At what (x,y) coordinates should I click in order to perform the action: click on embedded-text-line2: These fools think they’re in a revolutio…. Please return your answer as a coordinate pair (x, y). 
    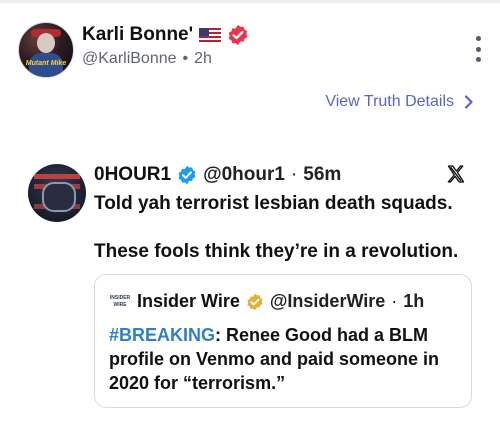
    Looking at the image, I should click on (276, 251).